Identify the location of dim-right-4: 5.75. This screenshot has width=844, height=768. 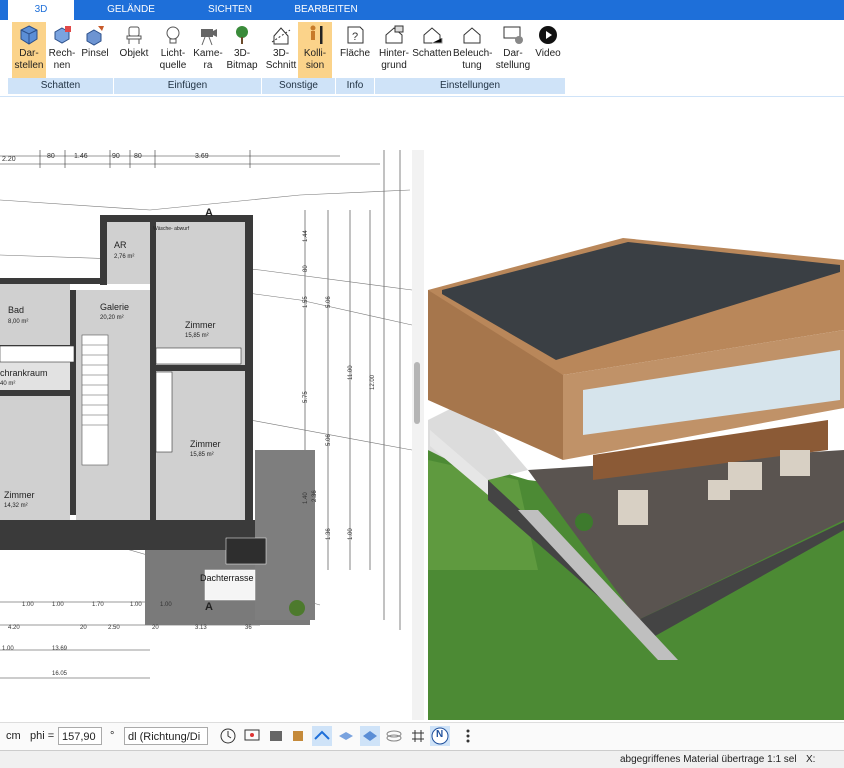
(306, 397).